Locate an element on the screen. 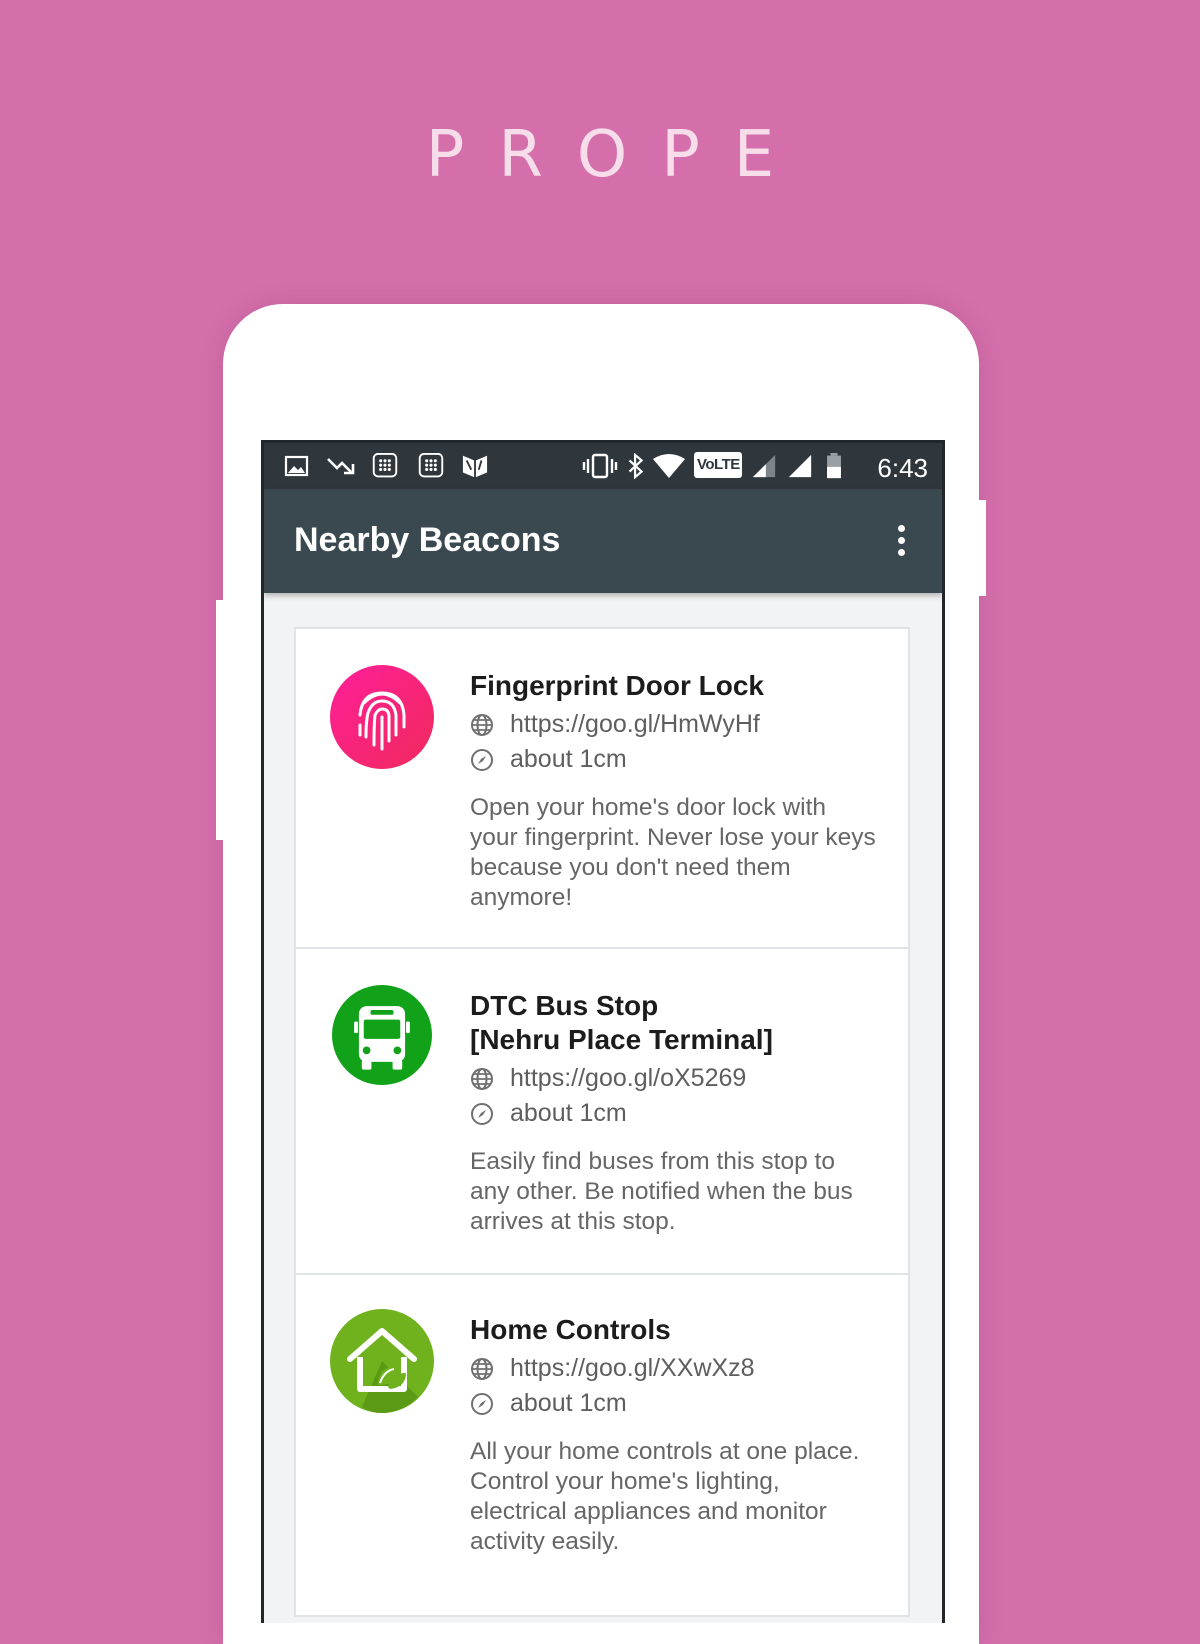 The height and width of the screenshot is (1644, 1200). beacon-url: https://goo.gl/oX5269 is located at coordinates (628, 1078).